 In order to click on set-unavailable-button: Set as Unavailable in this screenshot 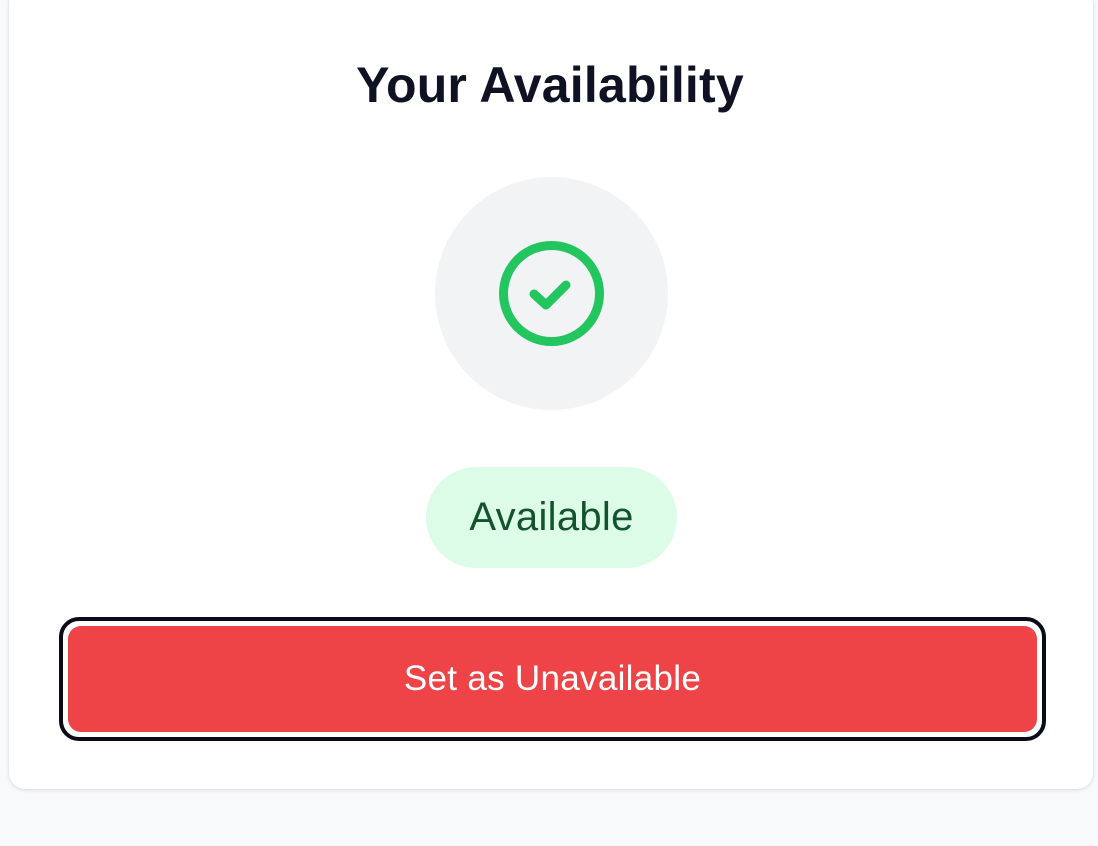, I will do `click(552, 679)`.